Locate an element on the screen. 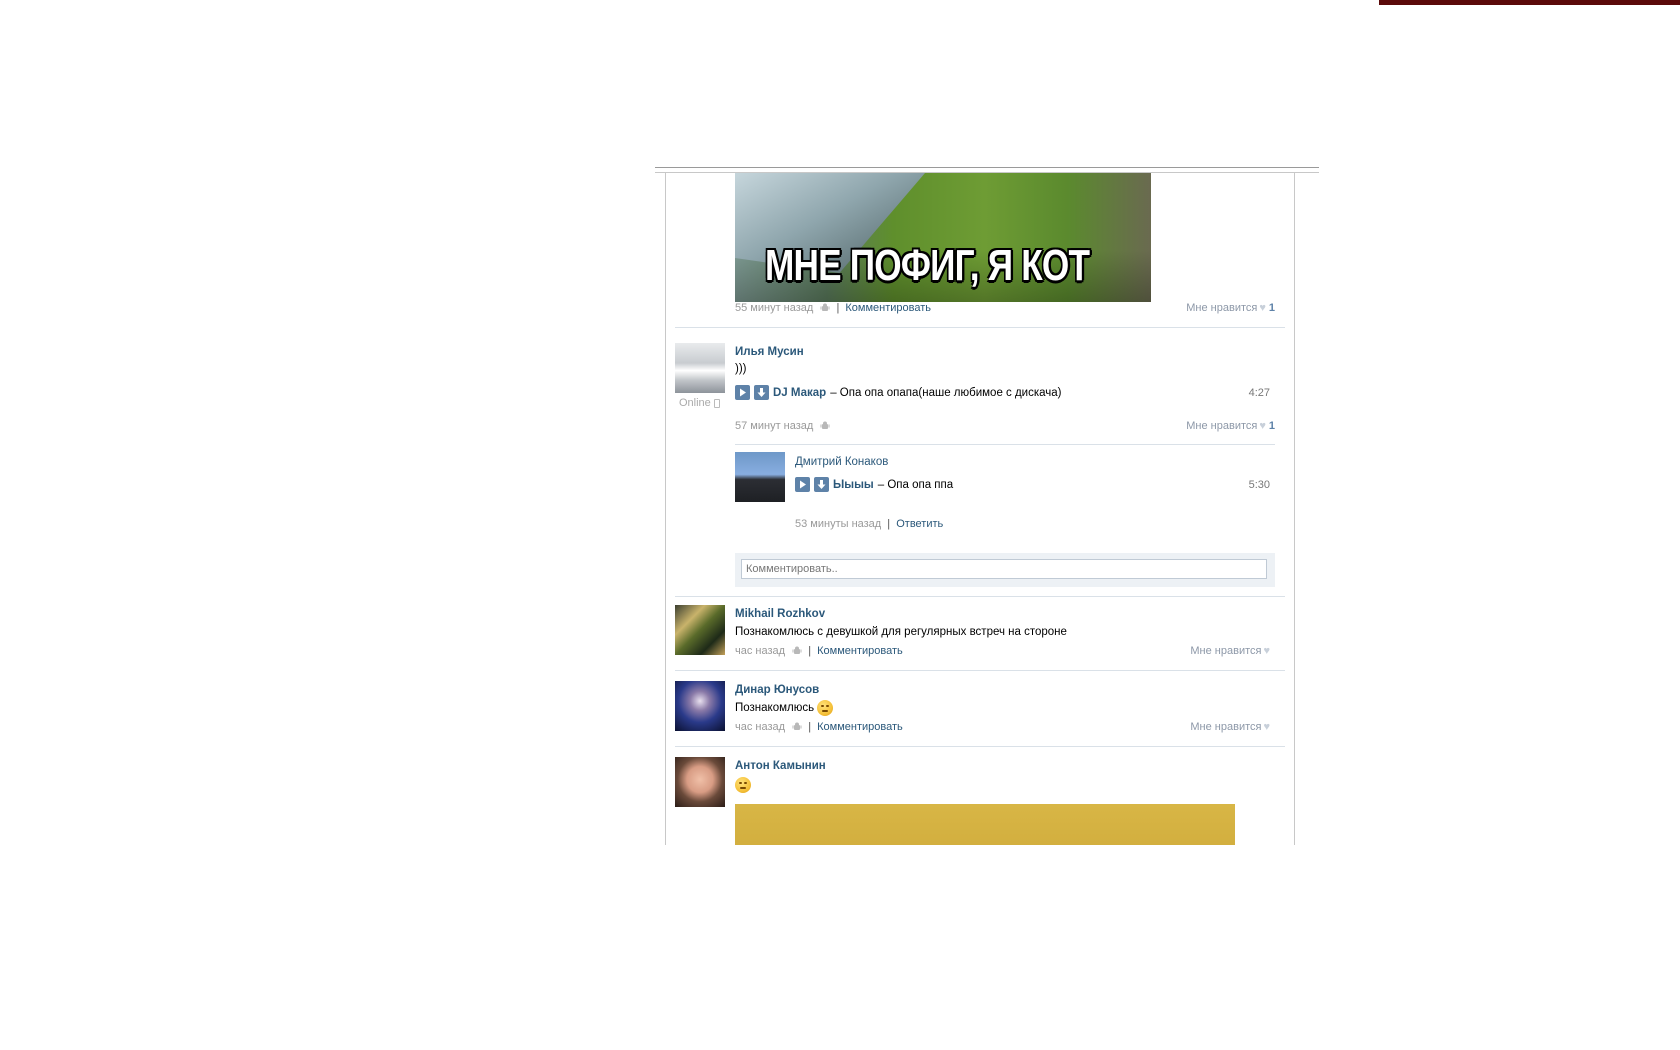 The image size is (1680, 1050). reply-footer: 53 минуты назад | Ответить is located at coordinates (869, 524).